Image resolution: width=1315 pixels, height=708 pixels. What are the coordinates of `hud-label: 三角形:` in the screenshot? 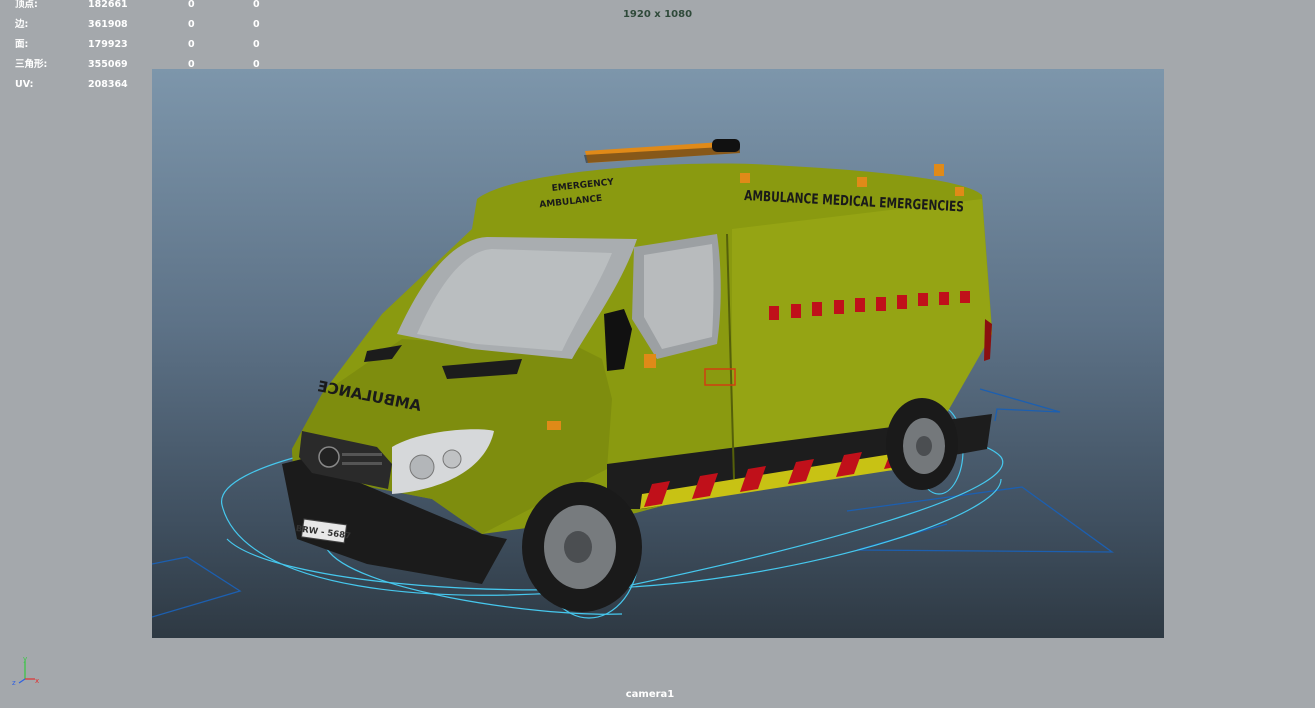 It's located at (31, 64).